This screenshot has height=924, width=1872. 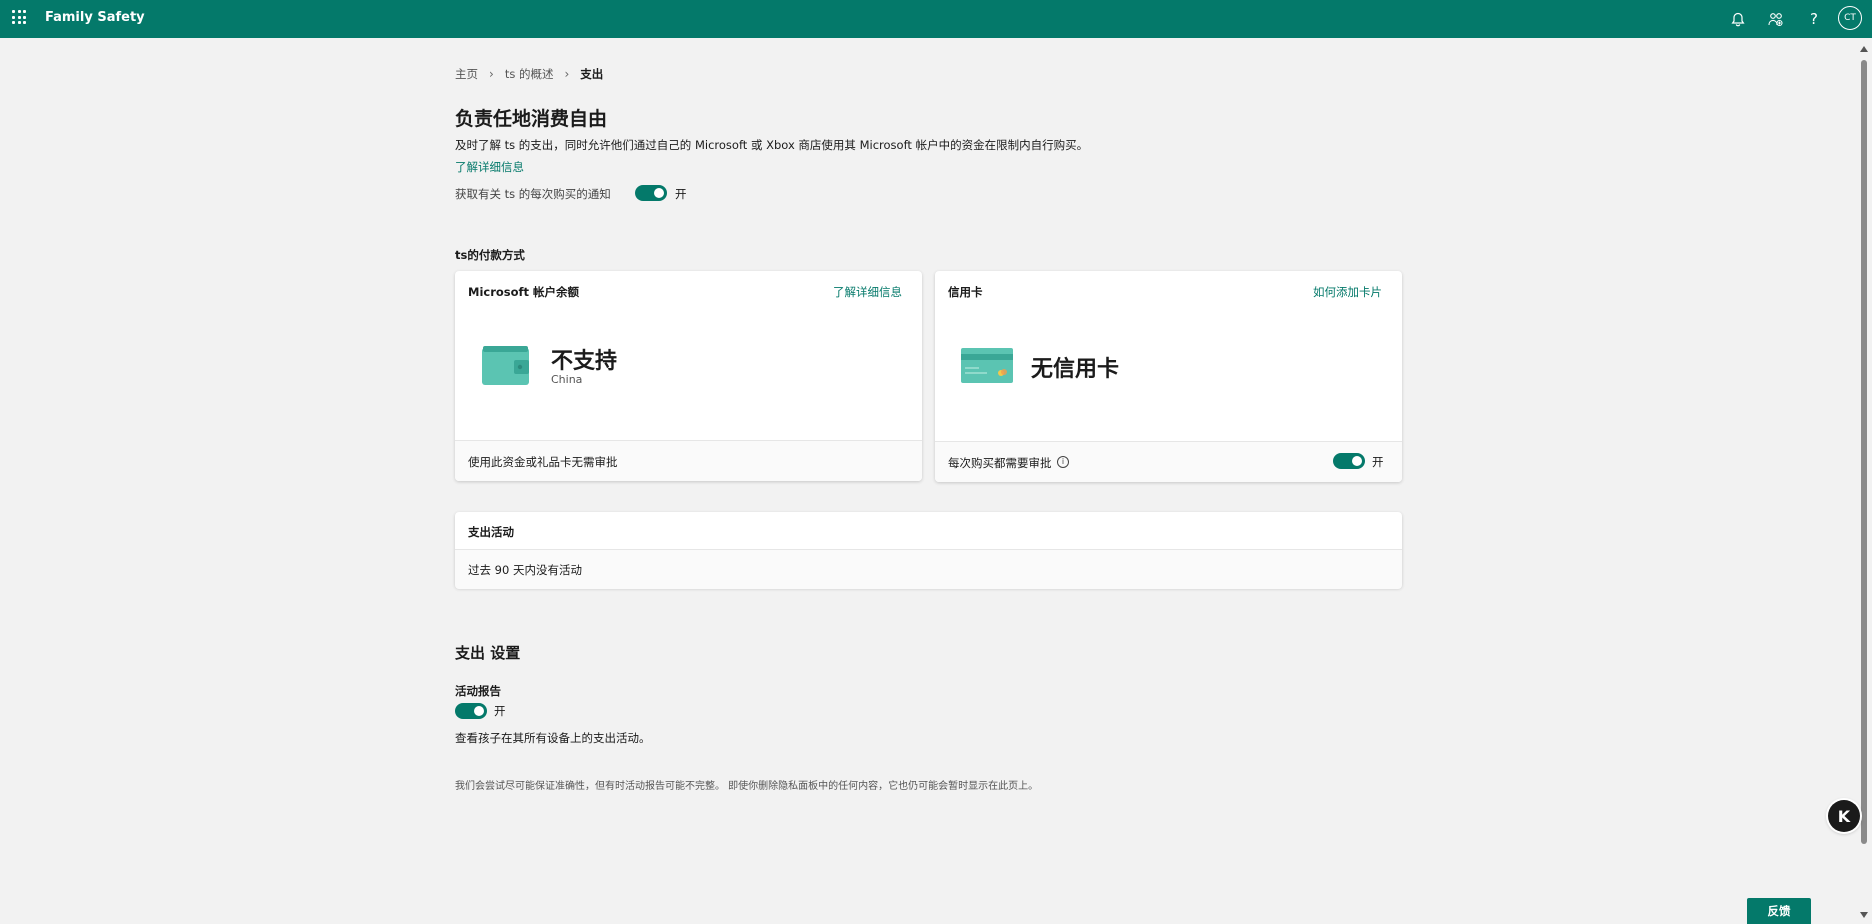 What do you see at coordinates (525, 570) in the screenshot?
I see `activity-empty-text: 过去 90 天内没有活动` at bounding box center [525, 570].